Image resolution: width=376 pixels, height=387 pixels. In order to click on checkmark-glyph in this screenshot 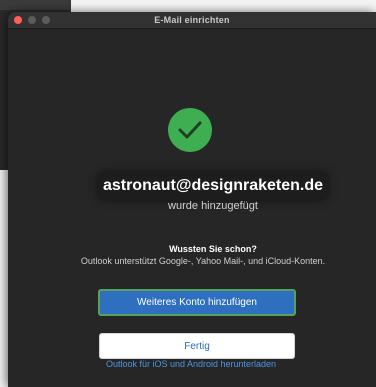, I will do `click(190, 130)`.